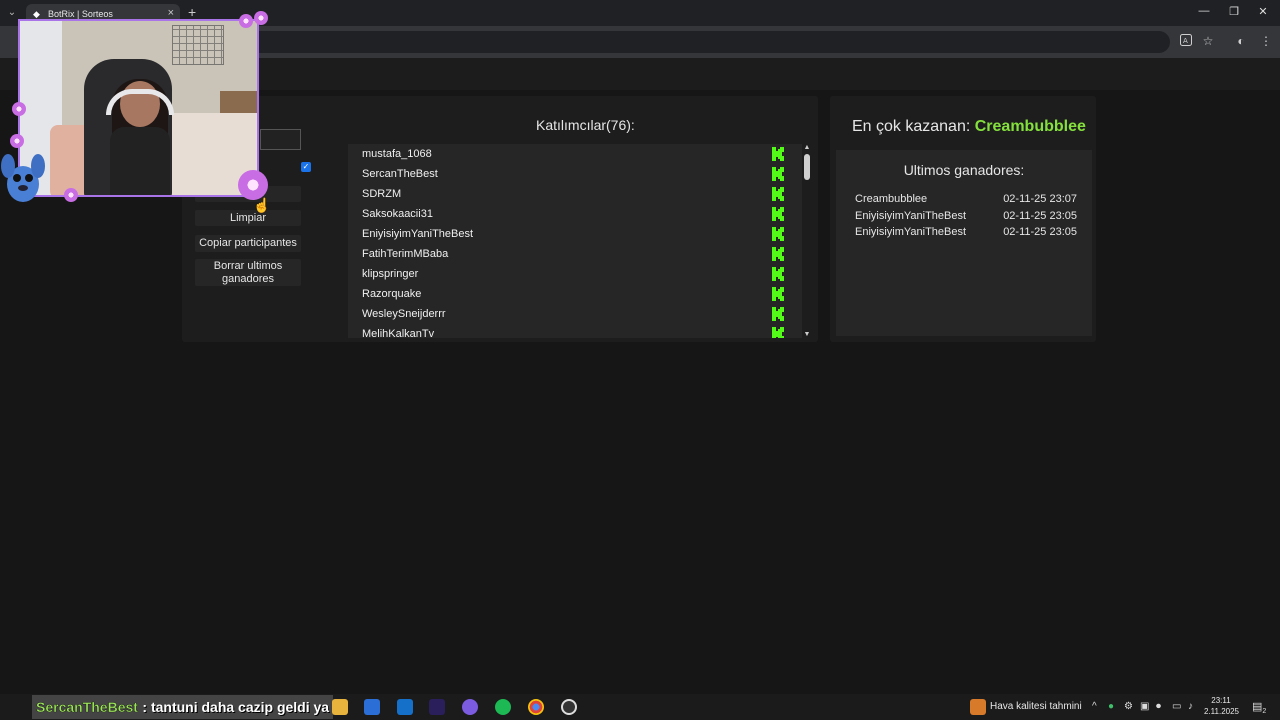 This screenshot has height=720, width=1280. Describe the element at coordinates (372, 707) in the screenshot. I see `store-icon` at that location.